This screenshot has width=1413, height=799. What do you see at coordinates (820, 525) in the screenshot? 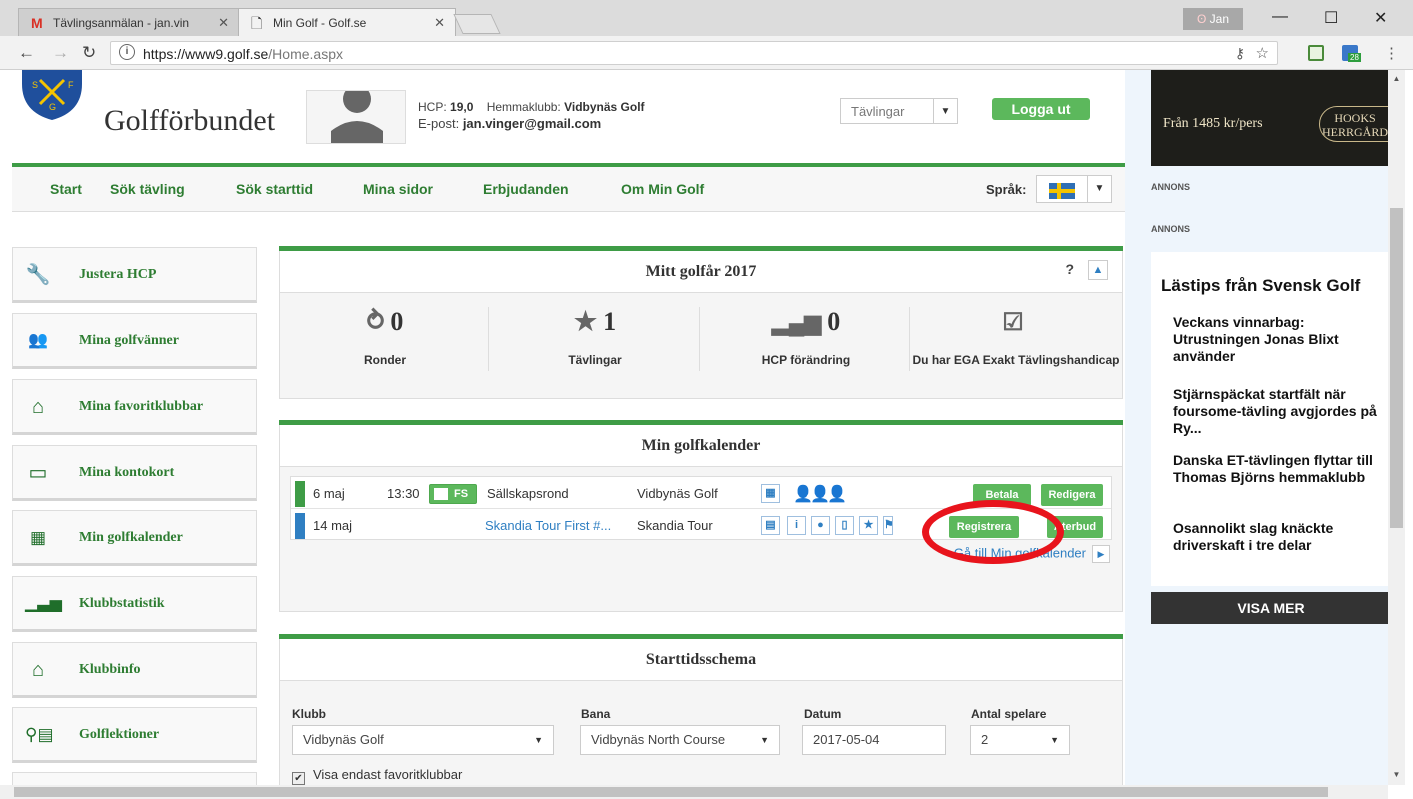
I see `user-icon: ●` at bounding box center [820, 525].